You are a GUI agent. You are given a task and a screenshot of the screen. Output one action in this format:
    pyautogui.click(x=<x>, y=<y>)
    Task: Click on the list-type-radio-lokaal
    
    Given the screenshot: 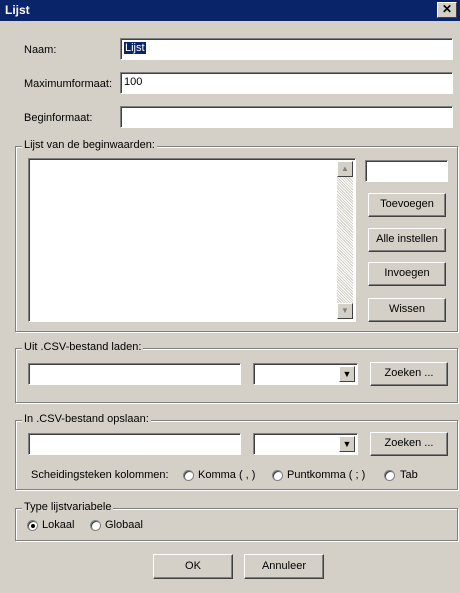 What is the action you would take?
    pyautogui.click(x=32, y=525)
    